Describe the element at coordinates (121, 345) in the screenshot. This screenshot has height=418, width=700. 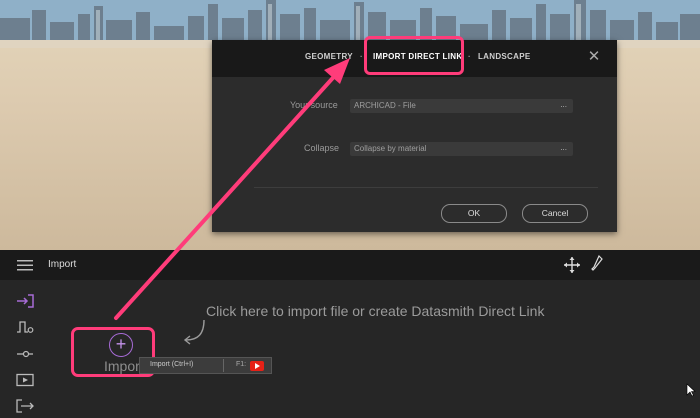
I see `plus-circle-icon: +` at that location.